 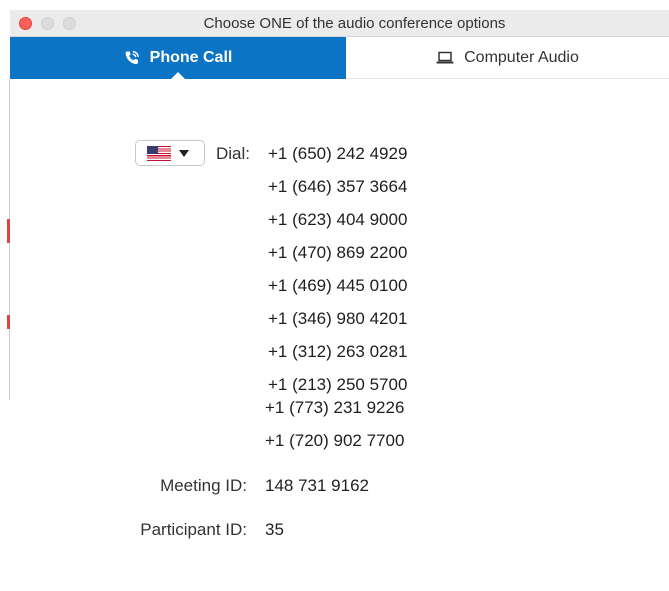 I want to click on dial-number: +1 (646) 357 3664, so click(x=338, y=186).